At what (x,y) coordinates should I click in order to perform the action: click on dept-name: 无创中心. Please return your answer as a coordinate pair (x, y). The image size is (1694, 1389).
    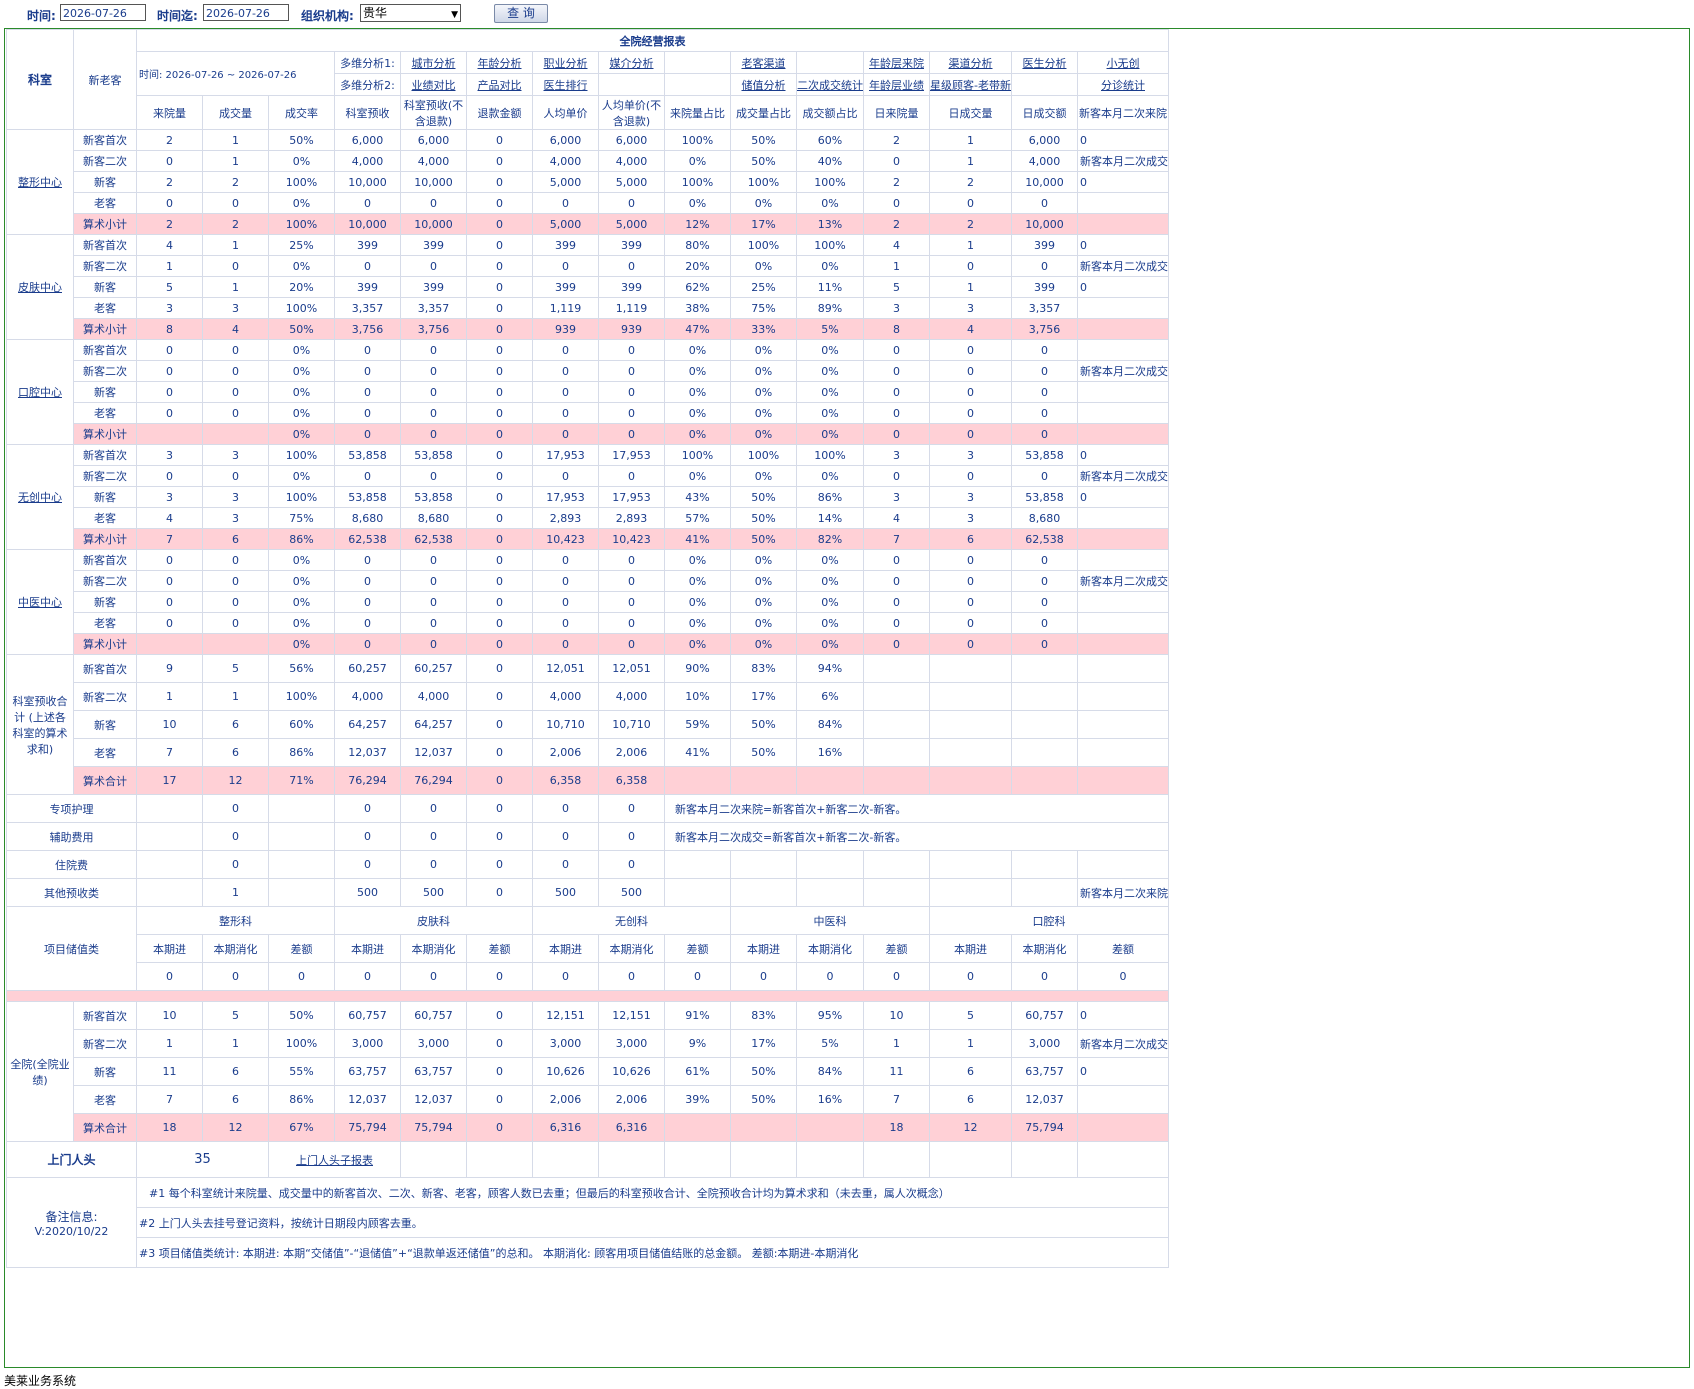
    Looking at the image, I should click on (40, 497).